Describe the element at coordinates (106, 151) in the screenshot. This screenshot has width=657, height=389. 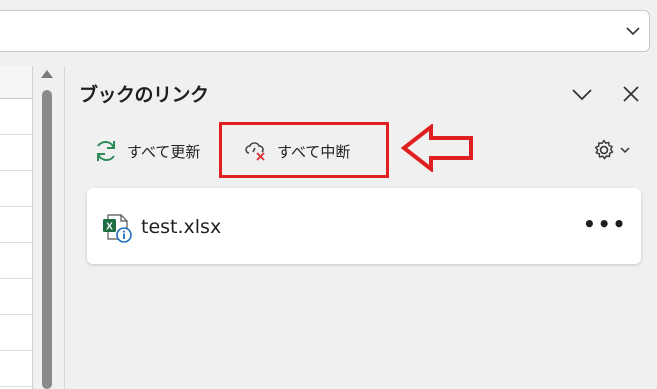
I see `refresh-icon` at that location.